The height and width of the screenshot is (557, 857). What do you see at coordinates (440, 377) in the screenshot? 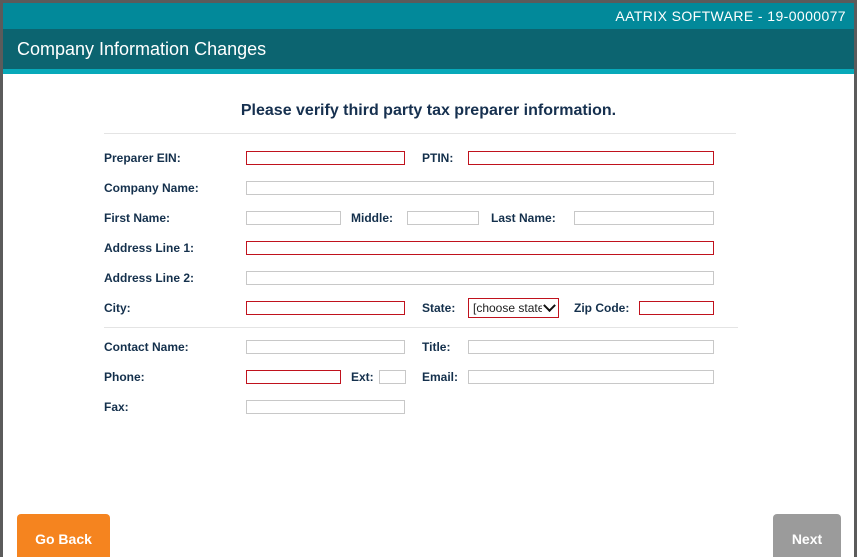
I see `email-label: Email:` at bounding box center [440, 377].